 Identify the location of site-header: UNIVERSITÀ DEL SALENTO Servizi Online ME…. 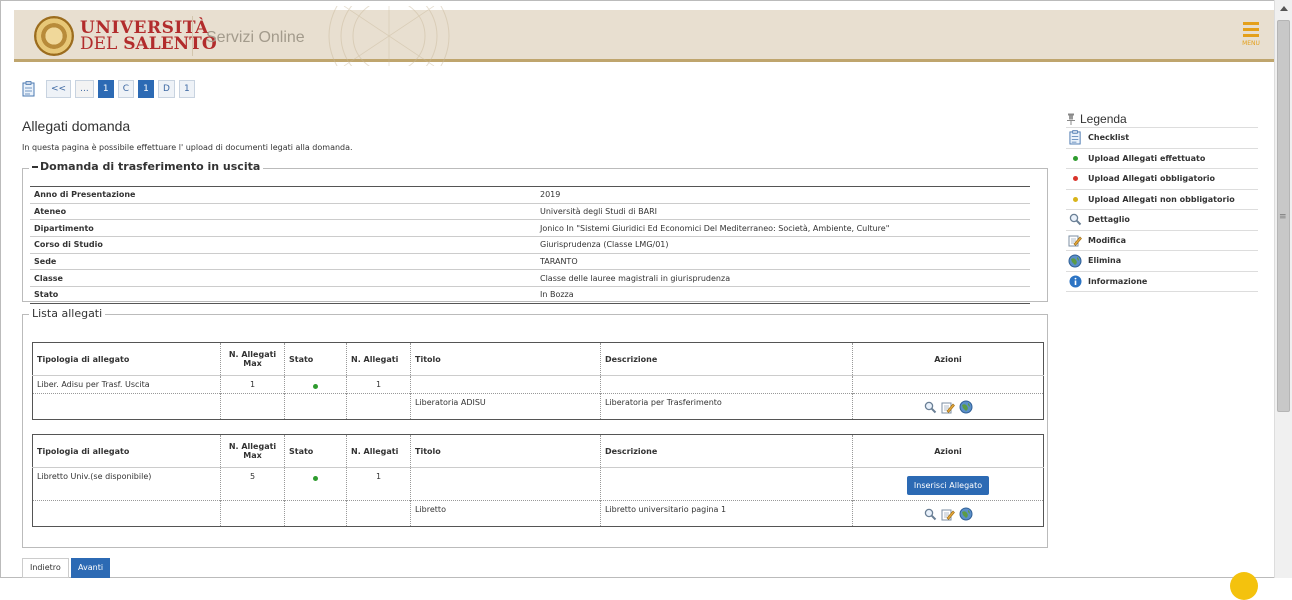
(644, 36).